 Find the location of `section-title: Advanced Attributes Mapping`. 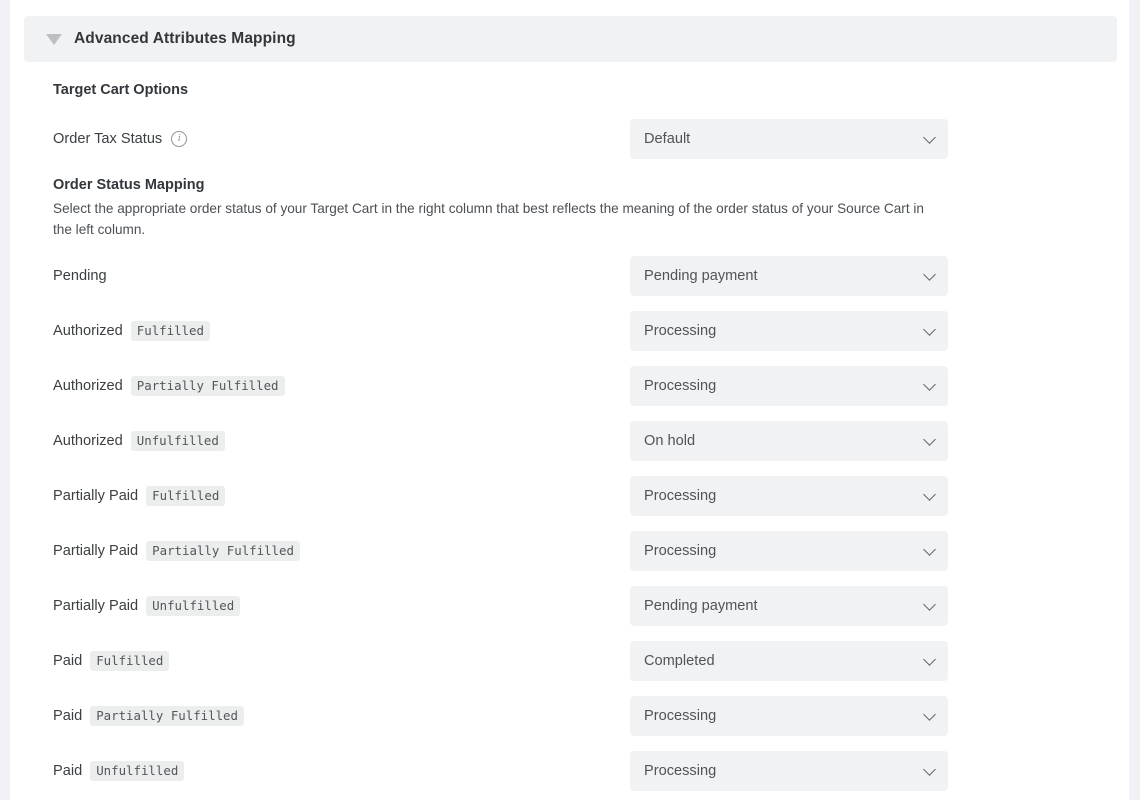

section-title: Advanced Attributes Mapping is located at coordinates (185, 38).